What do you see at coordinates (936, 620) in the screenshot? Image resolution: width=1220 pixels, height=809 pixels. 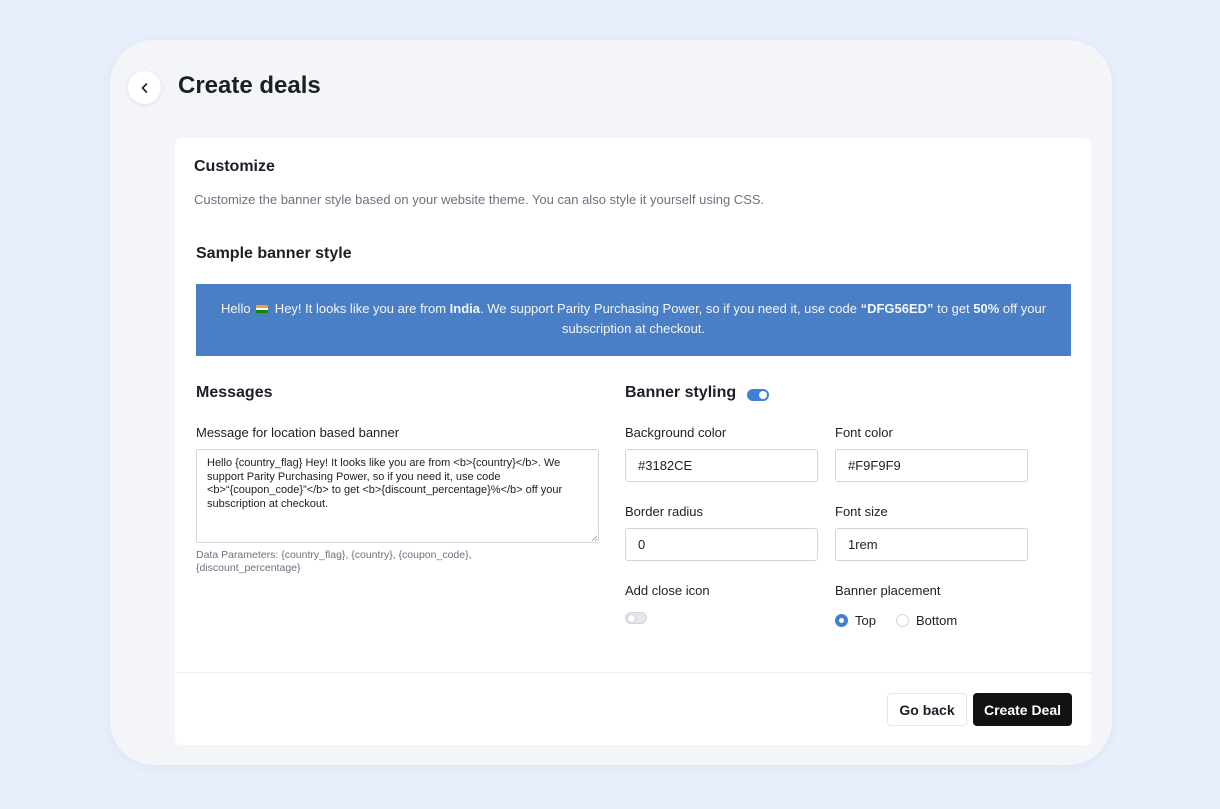 I see `placement-bottom-label: Bottom` at bounding box center [936, 620].